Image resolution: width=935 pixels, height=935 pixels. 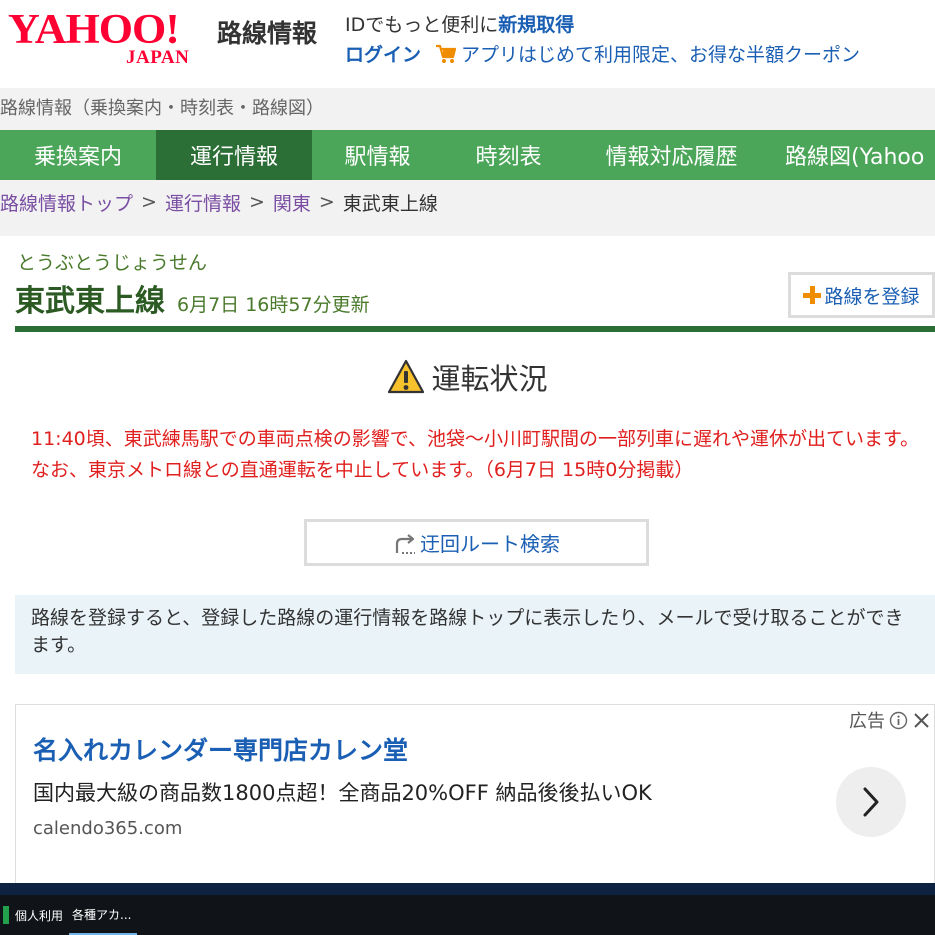 What do you see at coordinates (162, 108) in the screenshot?
I see `page-subtitle-text: 路線情報（乗換案内・時刻表・路線図）` at bounding box center [162, 108].